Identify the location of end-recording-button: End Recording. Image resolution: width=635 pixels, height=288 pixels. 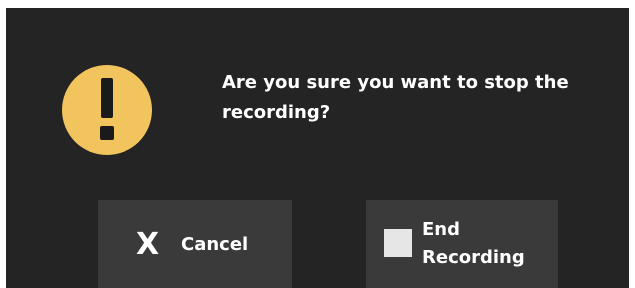
(462, 244).